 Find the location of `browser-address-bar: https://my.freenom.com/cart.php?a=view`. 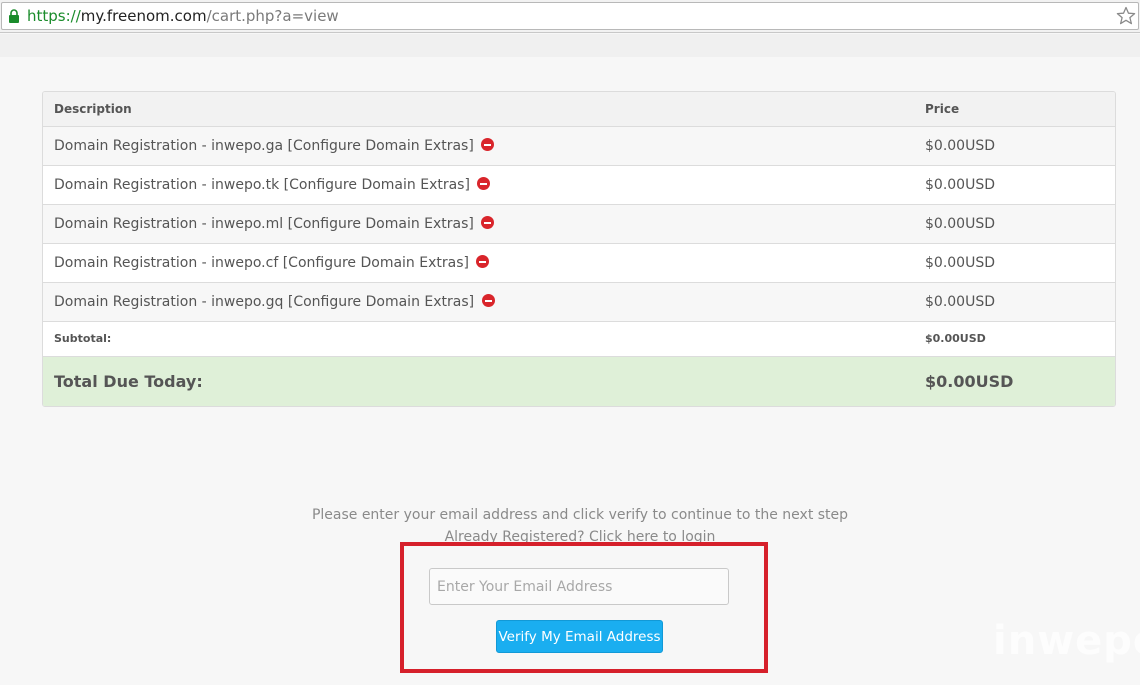

browser-address-bar: https://my.freenom.com/cart.php?a=view is located at coordinates (570, 16).